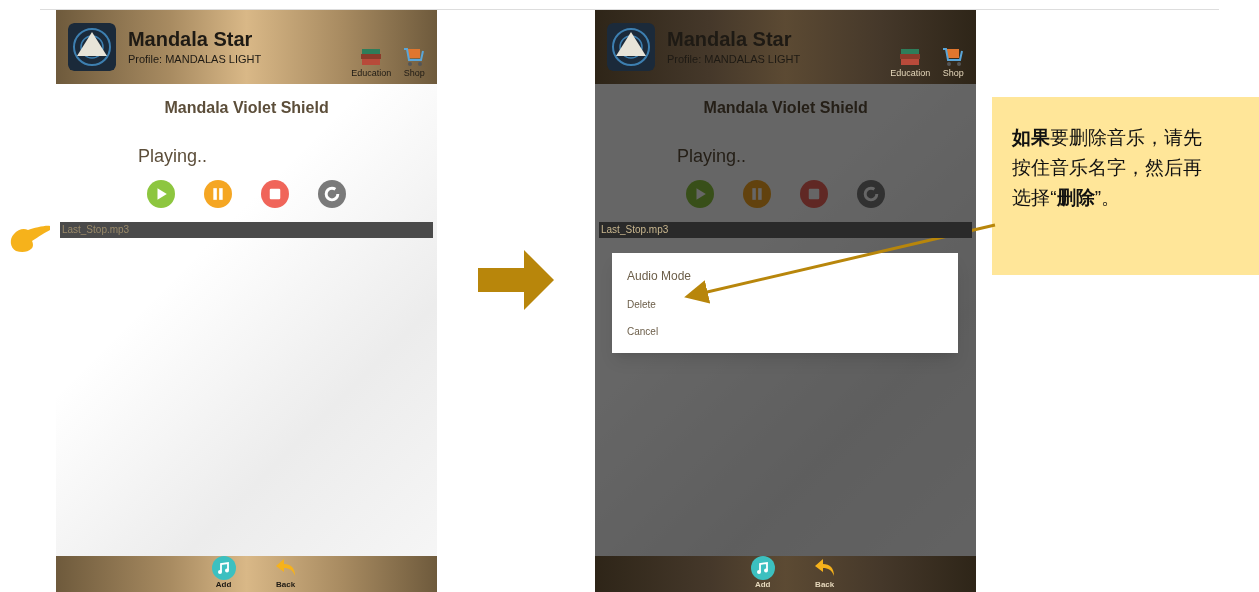 The image size is (1259, 592). I want to click on file-list-item: Last_Stop.mp3, so click(786, 230).